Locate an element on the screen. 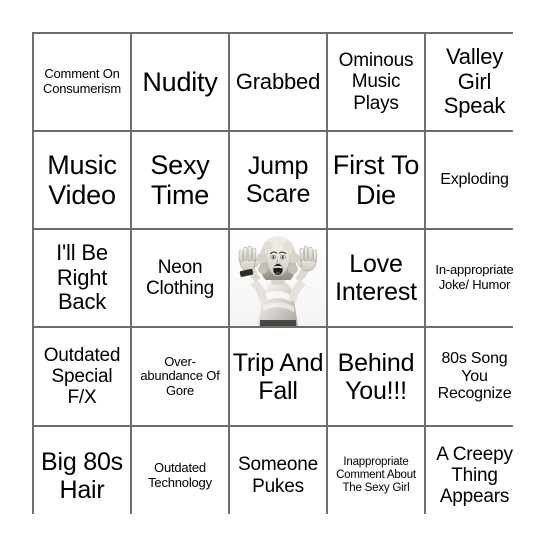 This screenshot has height=544, width=544. bingo-cell-label: Valley Girl Speak is located at coordinates (474, 81).